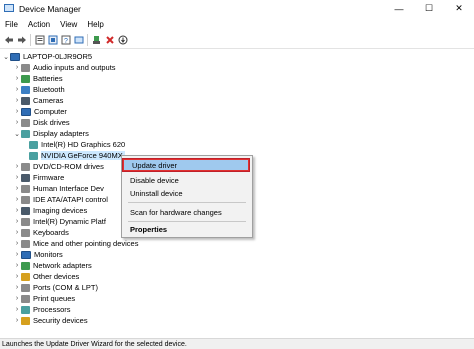  What do you see at coordinates (48, 254) in the screenshot?
I see `tree-item-label: Monitors` at bounding box center [48, 254].